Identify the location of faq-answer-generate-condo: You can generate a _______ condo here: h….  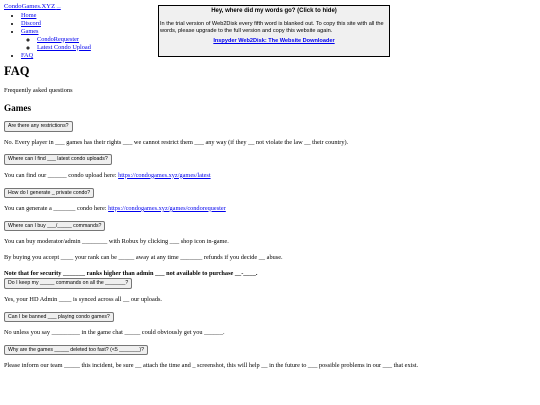
(270, 209).